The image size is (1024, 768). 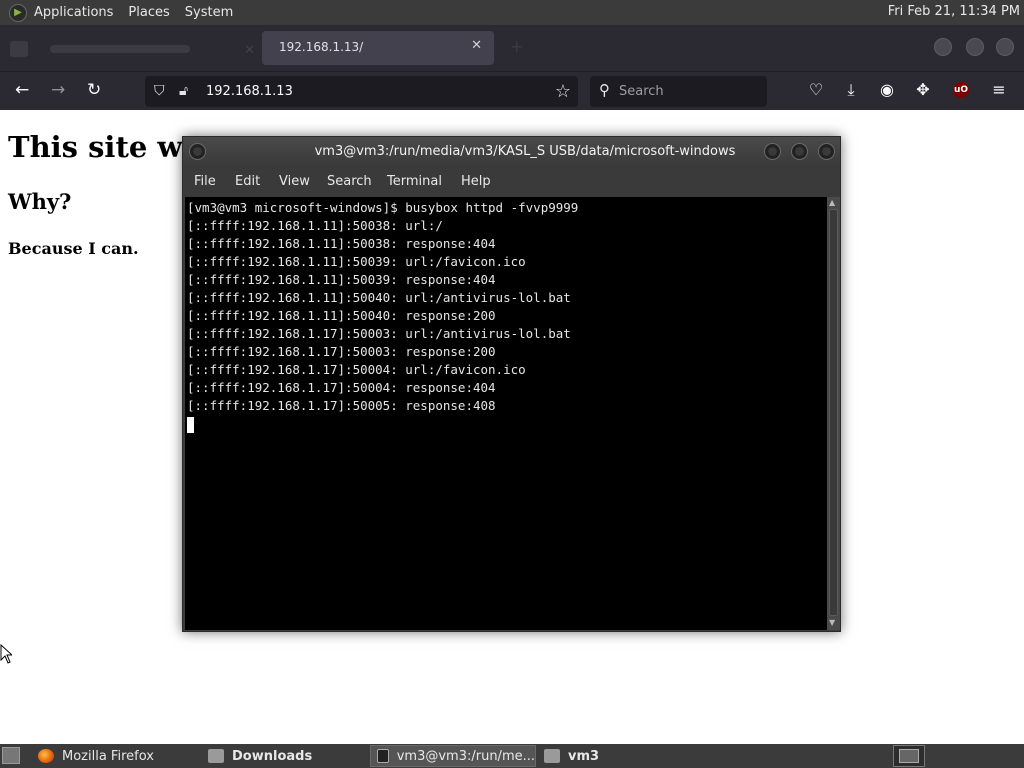 What do you see at coordinates (294, 181) in the screenshot?
I see `menu-view: View` at bounding box center [294, 181].